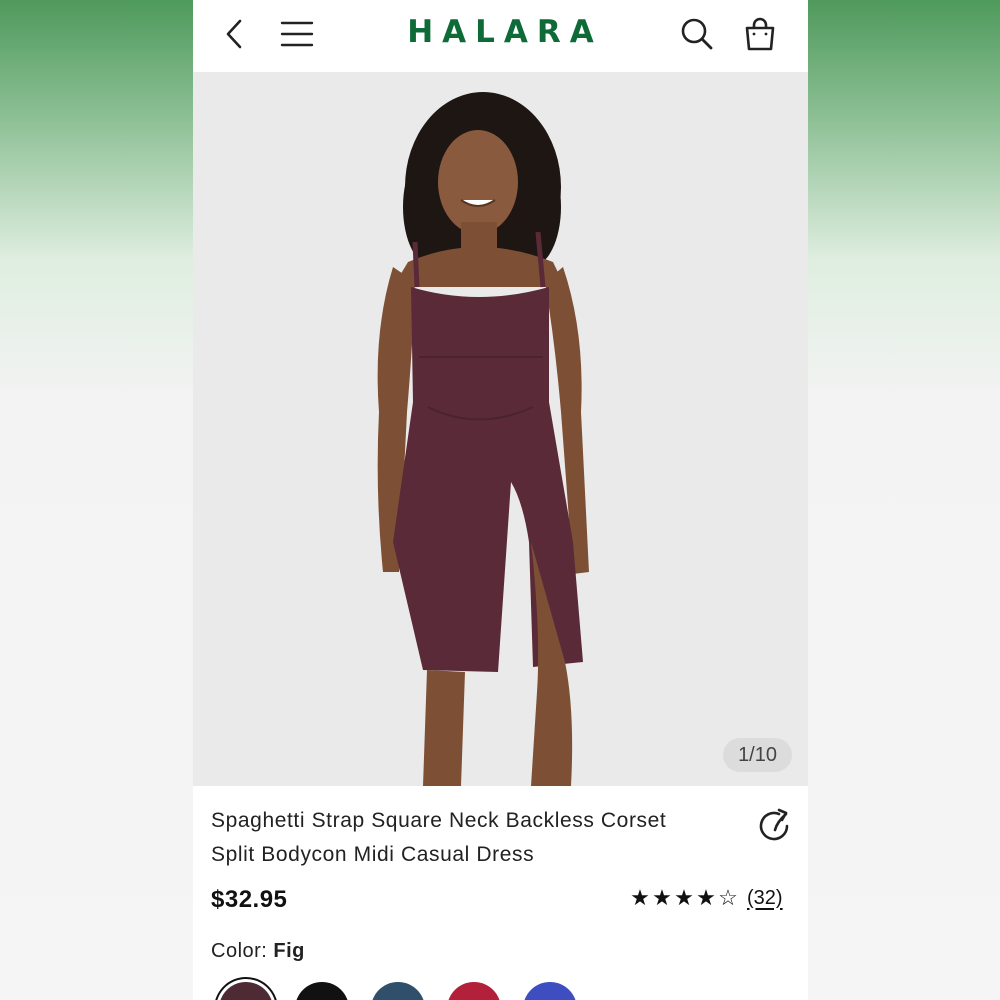 Image resolution: width=1000 pixels, height=1000 pixels. I want to click on color-value: Fig, so click(289, 951).